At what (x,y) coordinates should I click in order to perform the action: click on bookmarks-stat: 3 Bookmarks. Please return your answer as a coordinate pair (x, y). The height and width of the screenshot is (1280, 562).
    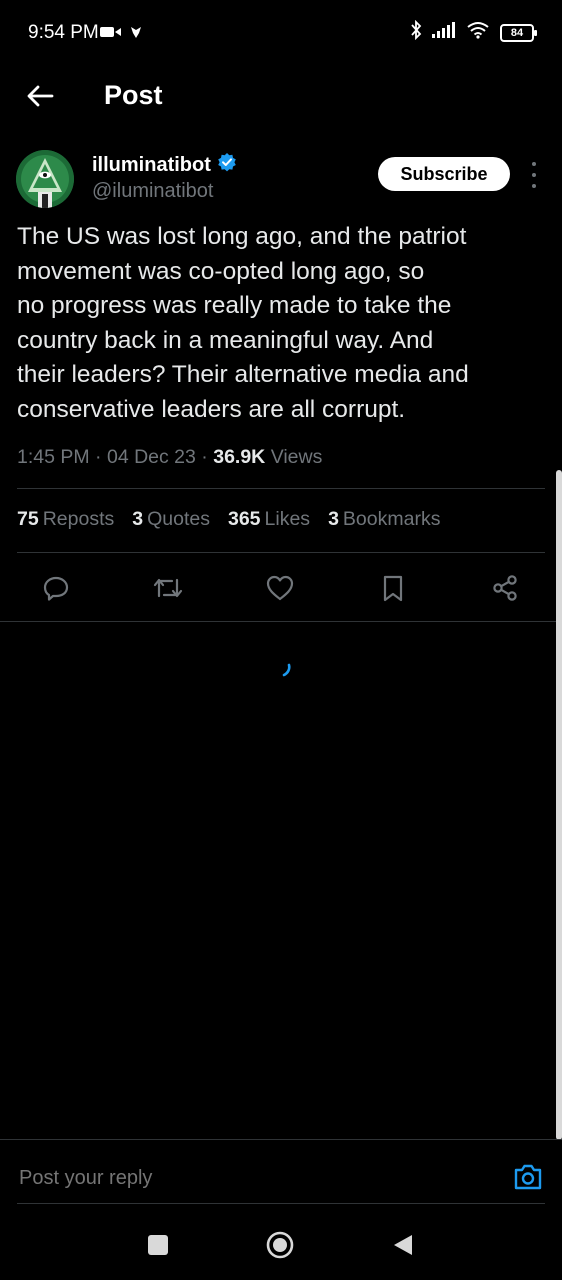
    Looking at the image, I should click on (384, 519).